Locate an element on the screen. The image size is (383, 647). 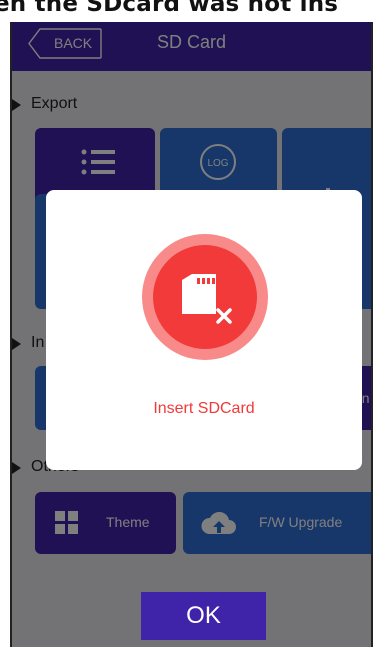
page-caption: en the SDcard was not ins is located at coordinates (191, 11).